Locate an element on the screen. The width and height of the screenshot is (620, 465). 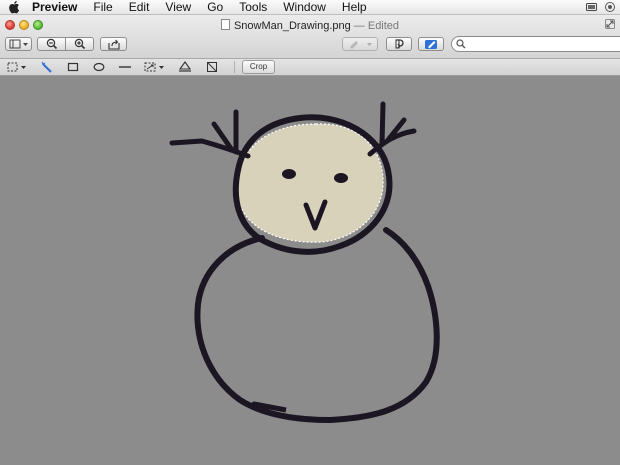
share-icon is located at coordinates (113, 44).